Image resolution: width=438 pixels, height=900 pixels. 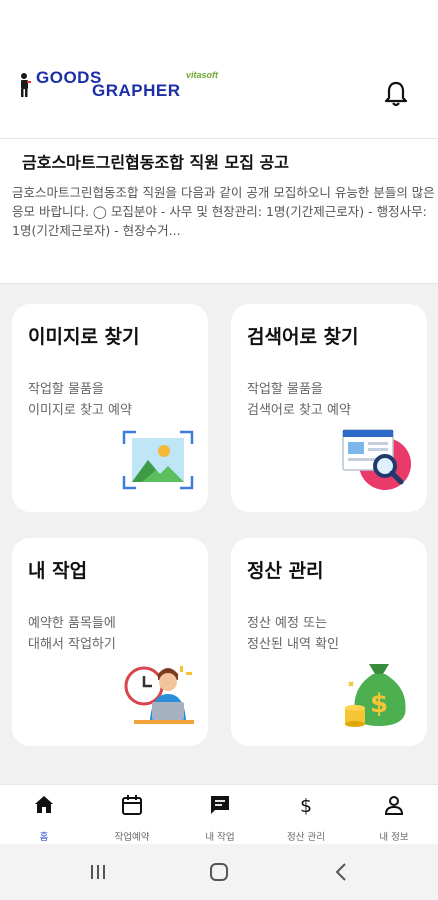 I want to click on my-work-card: 내 작업 예약한 품목들에 대해서 작업하기, so click(x=110, y=642).